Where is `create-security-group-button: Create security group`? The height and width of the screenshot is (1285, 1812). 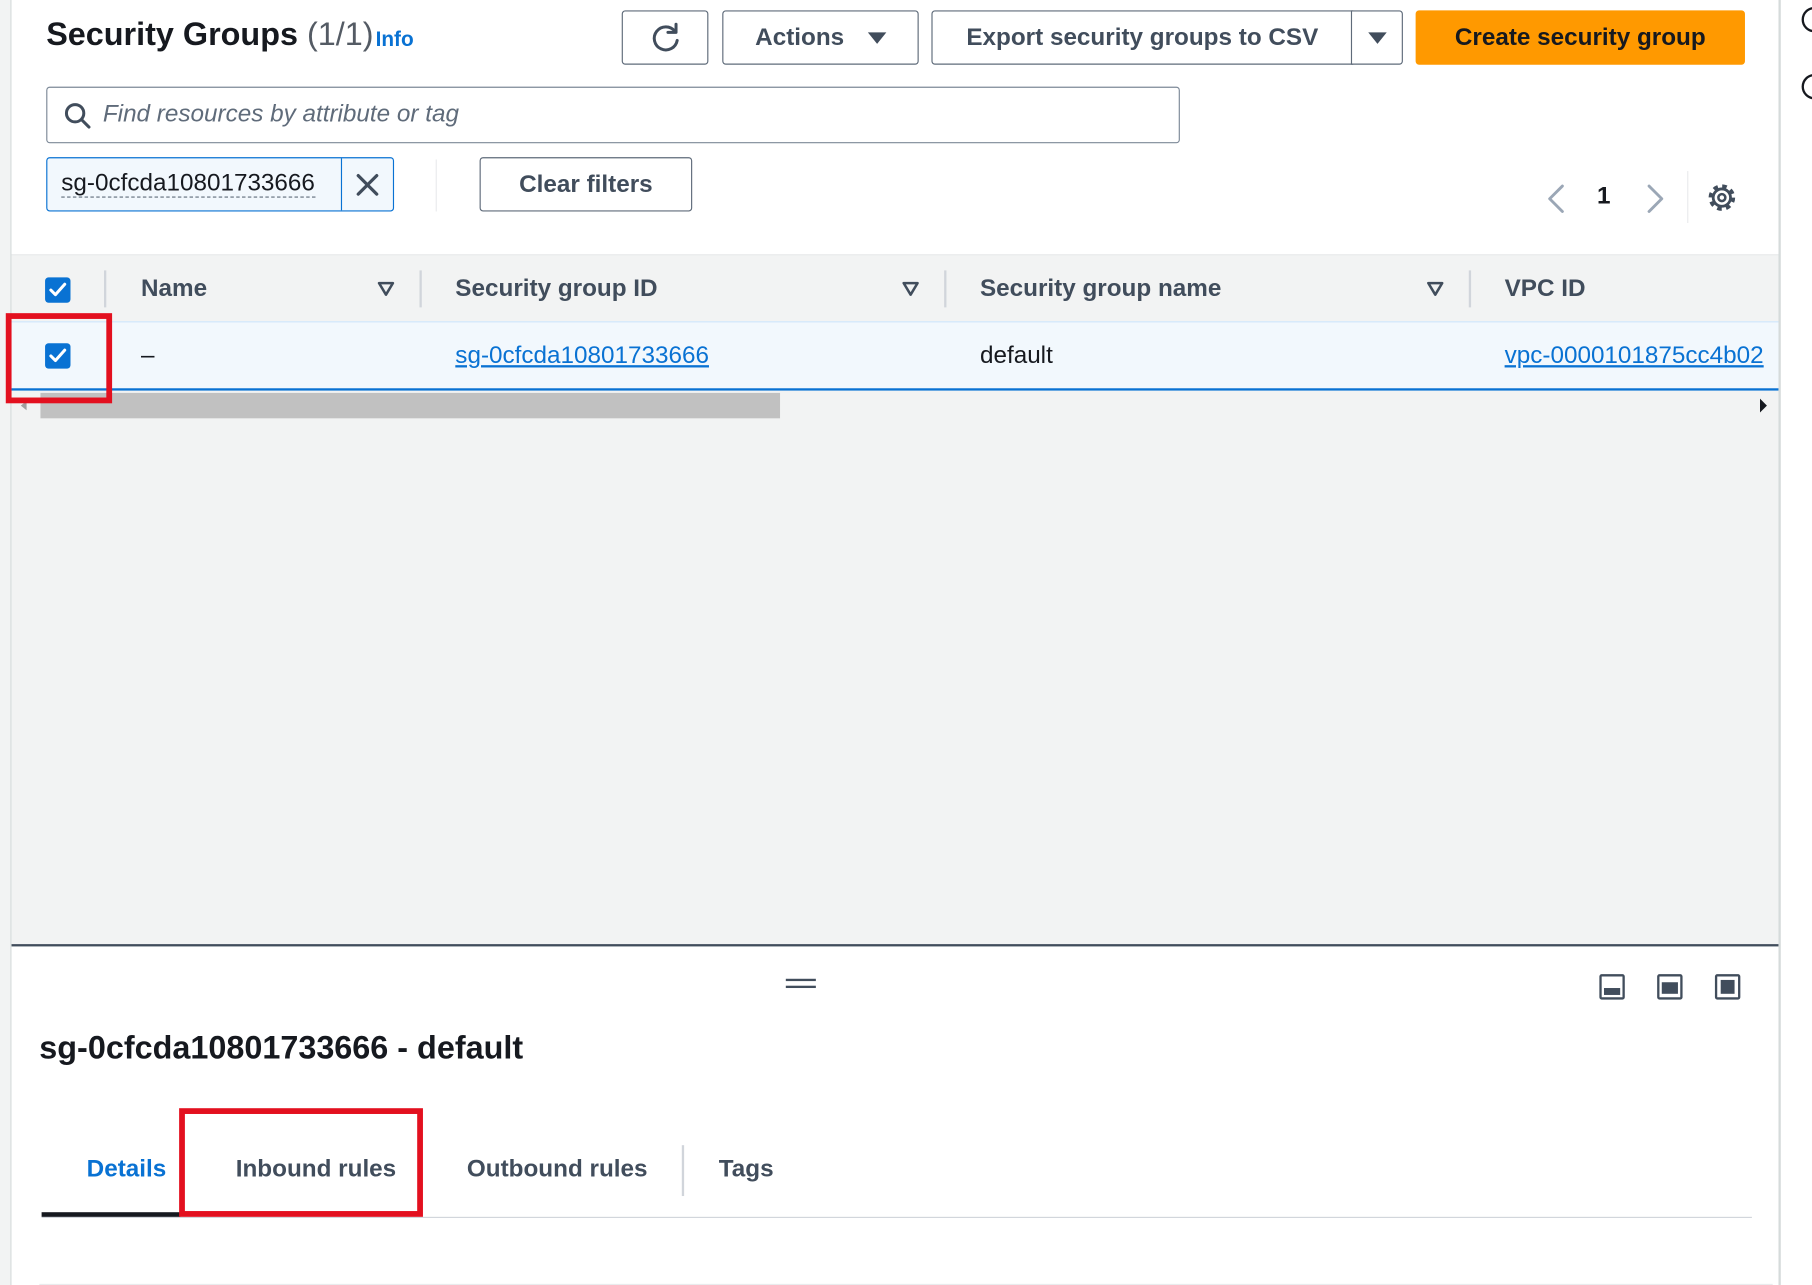
create-security-group-button: Create security group is located at coordinates (1580, 37).